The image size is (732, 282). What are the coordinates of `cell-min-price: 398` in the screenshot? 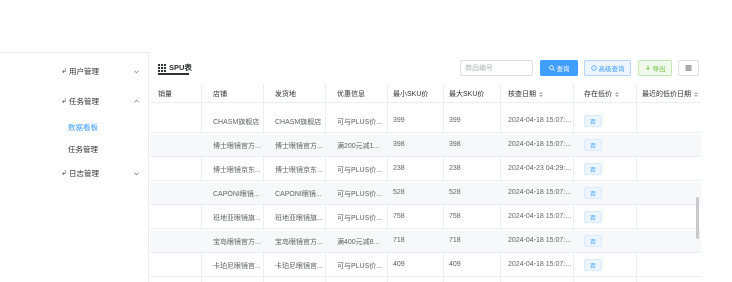 It's located at (399, 144).